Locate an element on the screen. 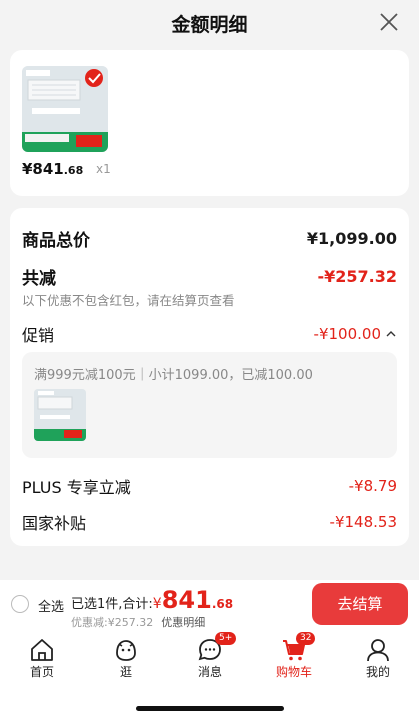 The height and width of the screenshot is (720, 419). total-currency: ¥ is located at coordinates (157, 604).